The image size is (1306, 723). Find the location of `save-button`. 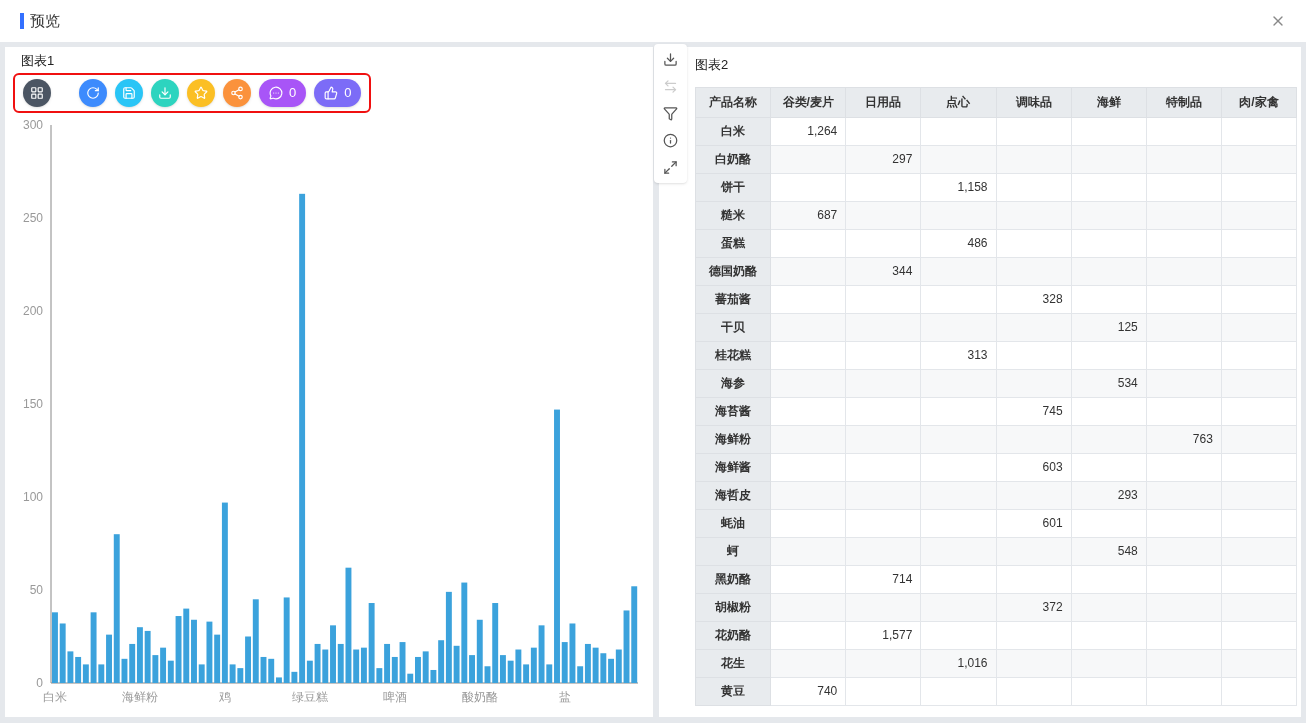

save-button is located at coordinates (129, 92).